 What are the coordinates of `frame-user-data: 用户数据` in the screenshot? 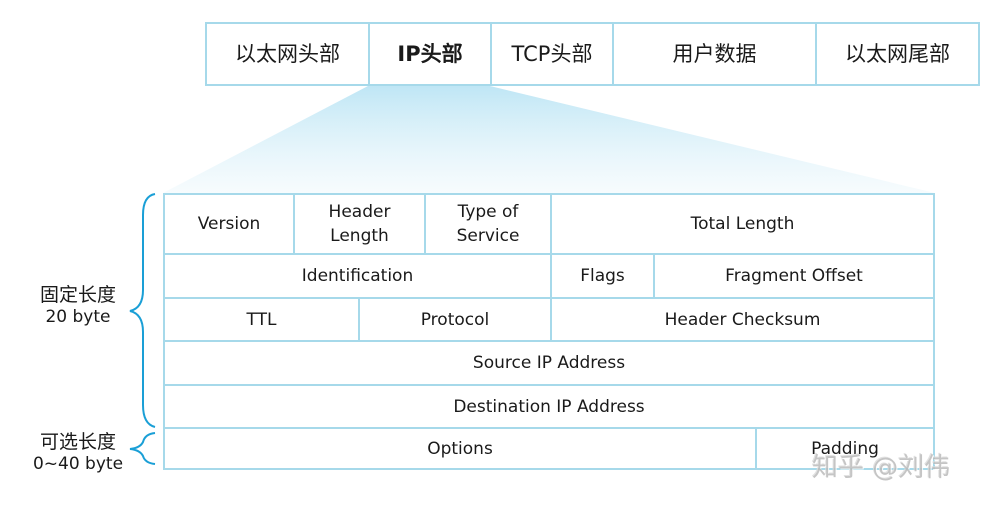 It's located at (714, 54).